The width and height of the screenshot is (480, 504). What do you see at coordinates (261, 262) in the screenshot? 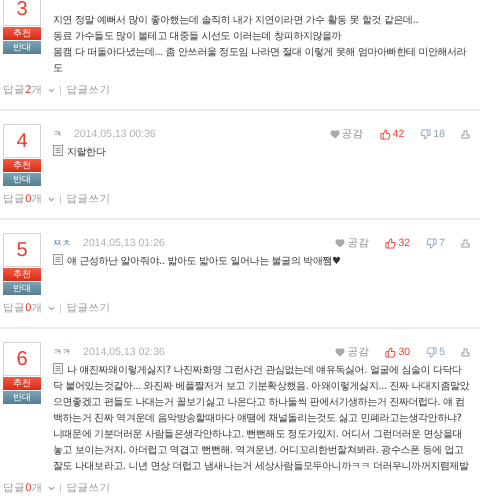
I see `comment-text: 얘 근성하난 알아줘야.. 밟아도 밟아도 일어나는 불굴의 박애쨈♥` at bounding box center [261, 262].